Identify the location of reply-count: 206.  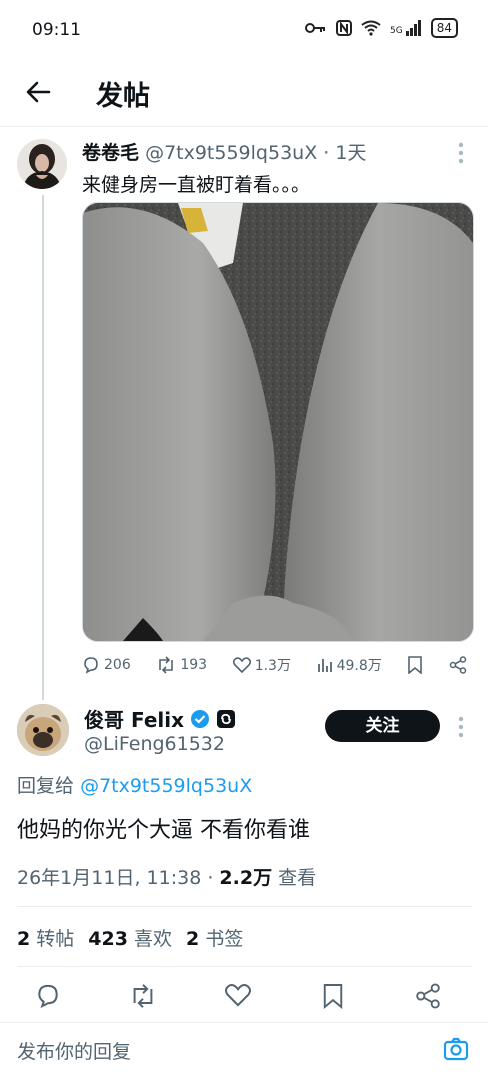
(117, 665).